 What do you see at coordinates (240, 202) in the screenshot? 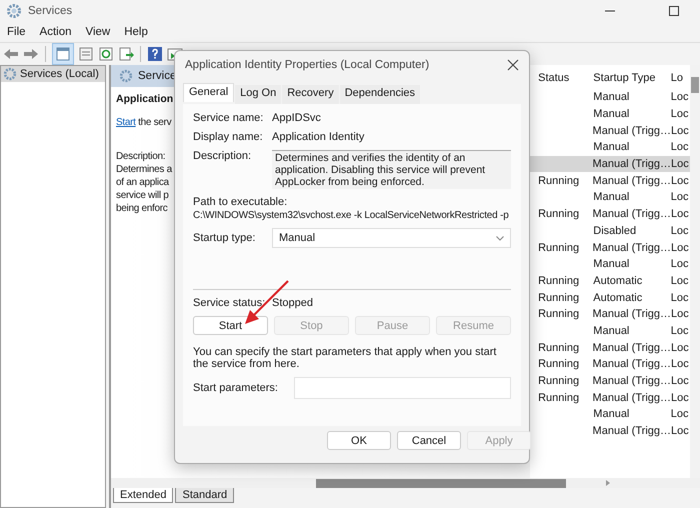
I see `field-label: Path to executable:` at bounding box center [240, 202].